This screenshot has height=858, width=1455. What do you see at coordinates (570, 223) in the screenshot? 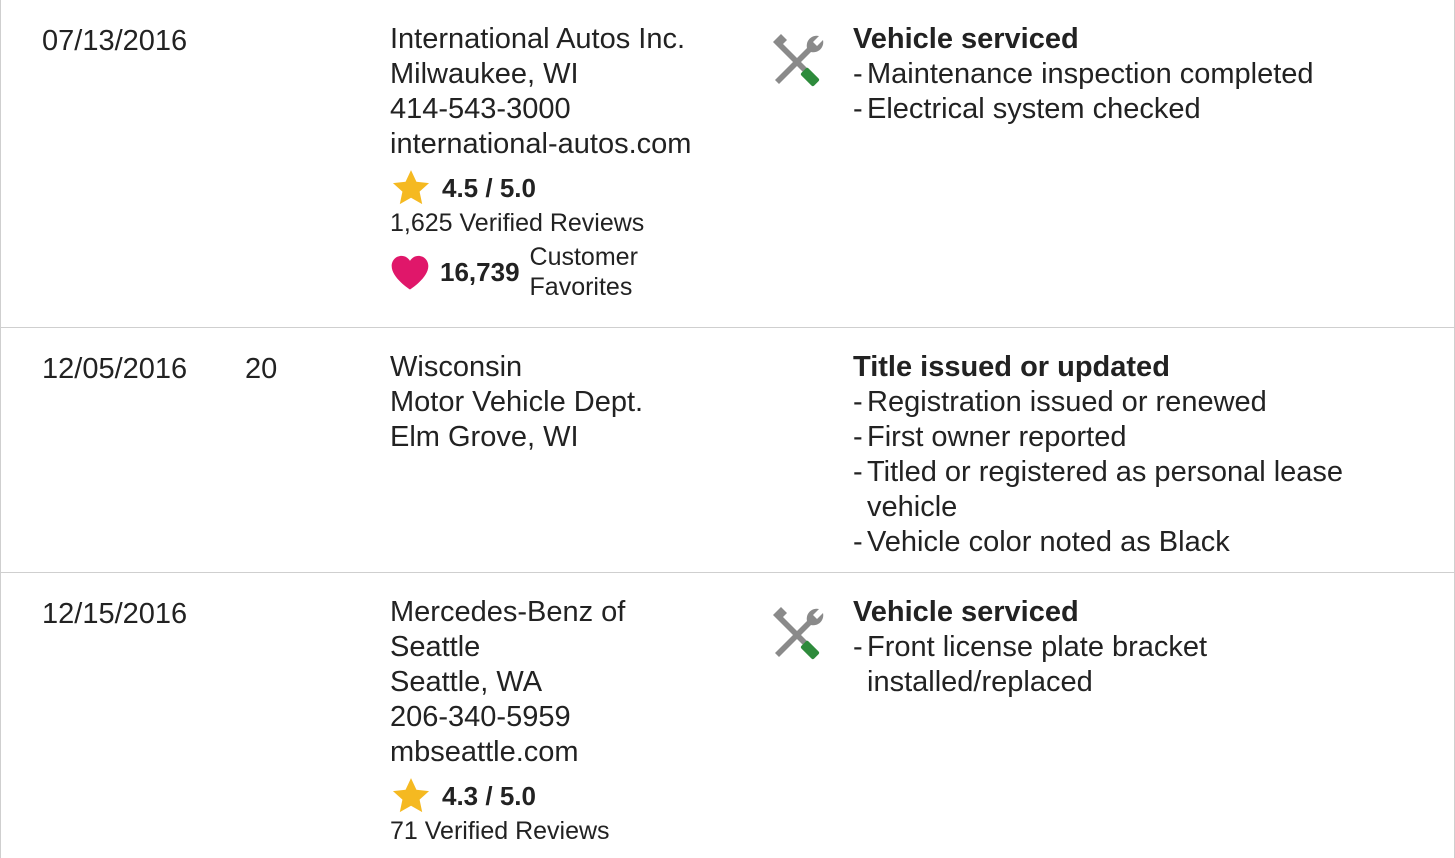
I see `verified-reviews-link: 1,625 Verified Reviews` at bounding box center [570, 223].